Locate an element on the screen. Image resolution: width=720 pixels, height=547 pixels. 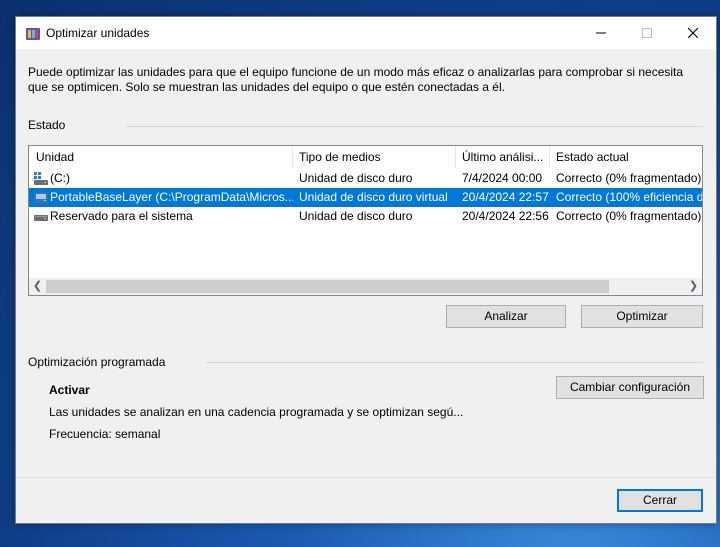
drive-last-analysis: 7/4/2024 00:00 is located at coordinates (502, 178).